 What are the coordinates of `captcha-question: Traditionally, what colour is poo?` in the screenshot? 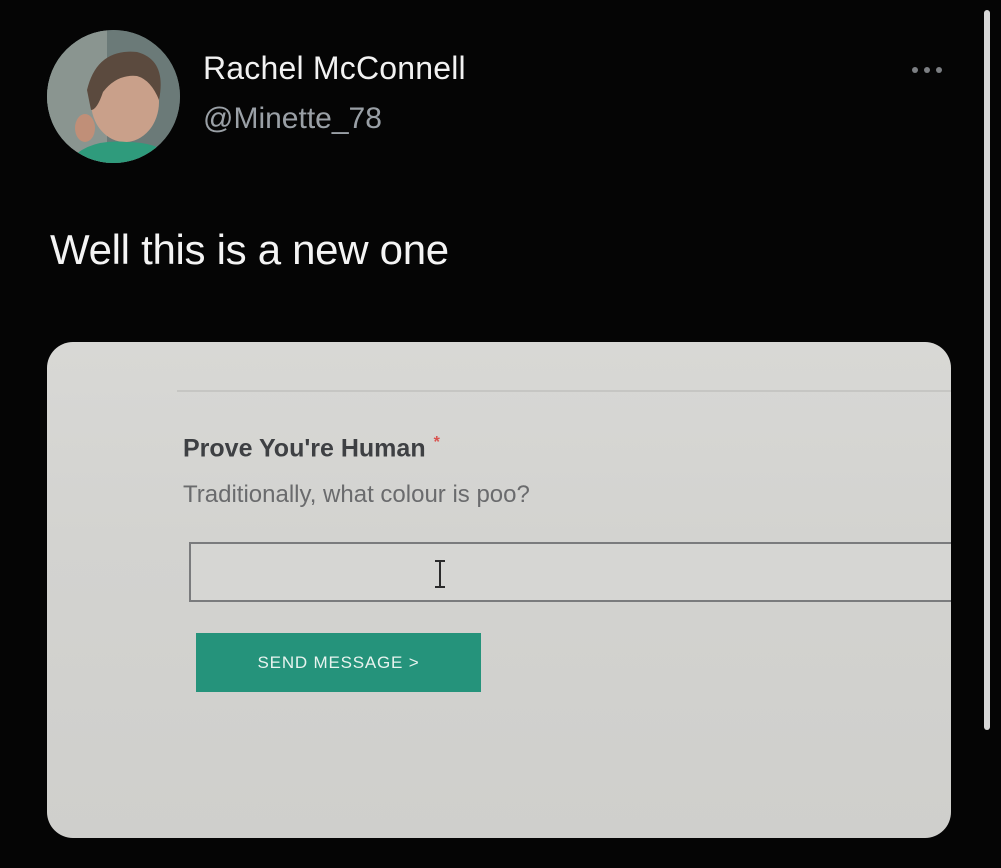 It's located at (356, 494).